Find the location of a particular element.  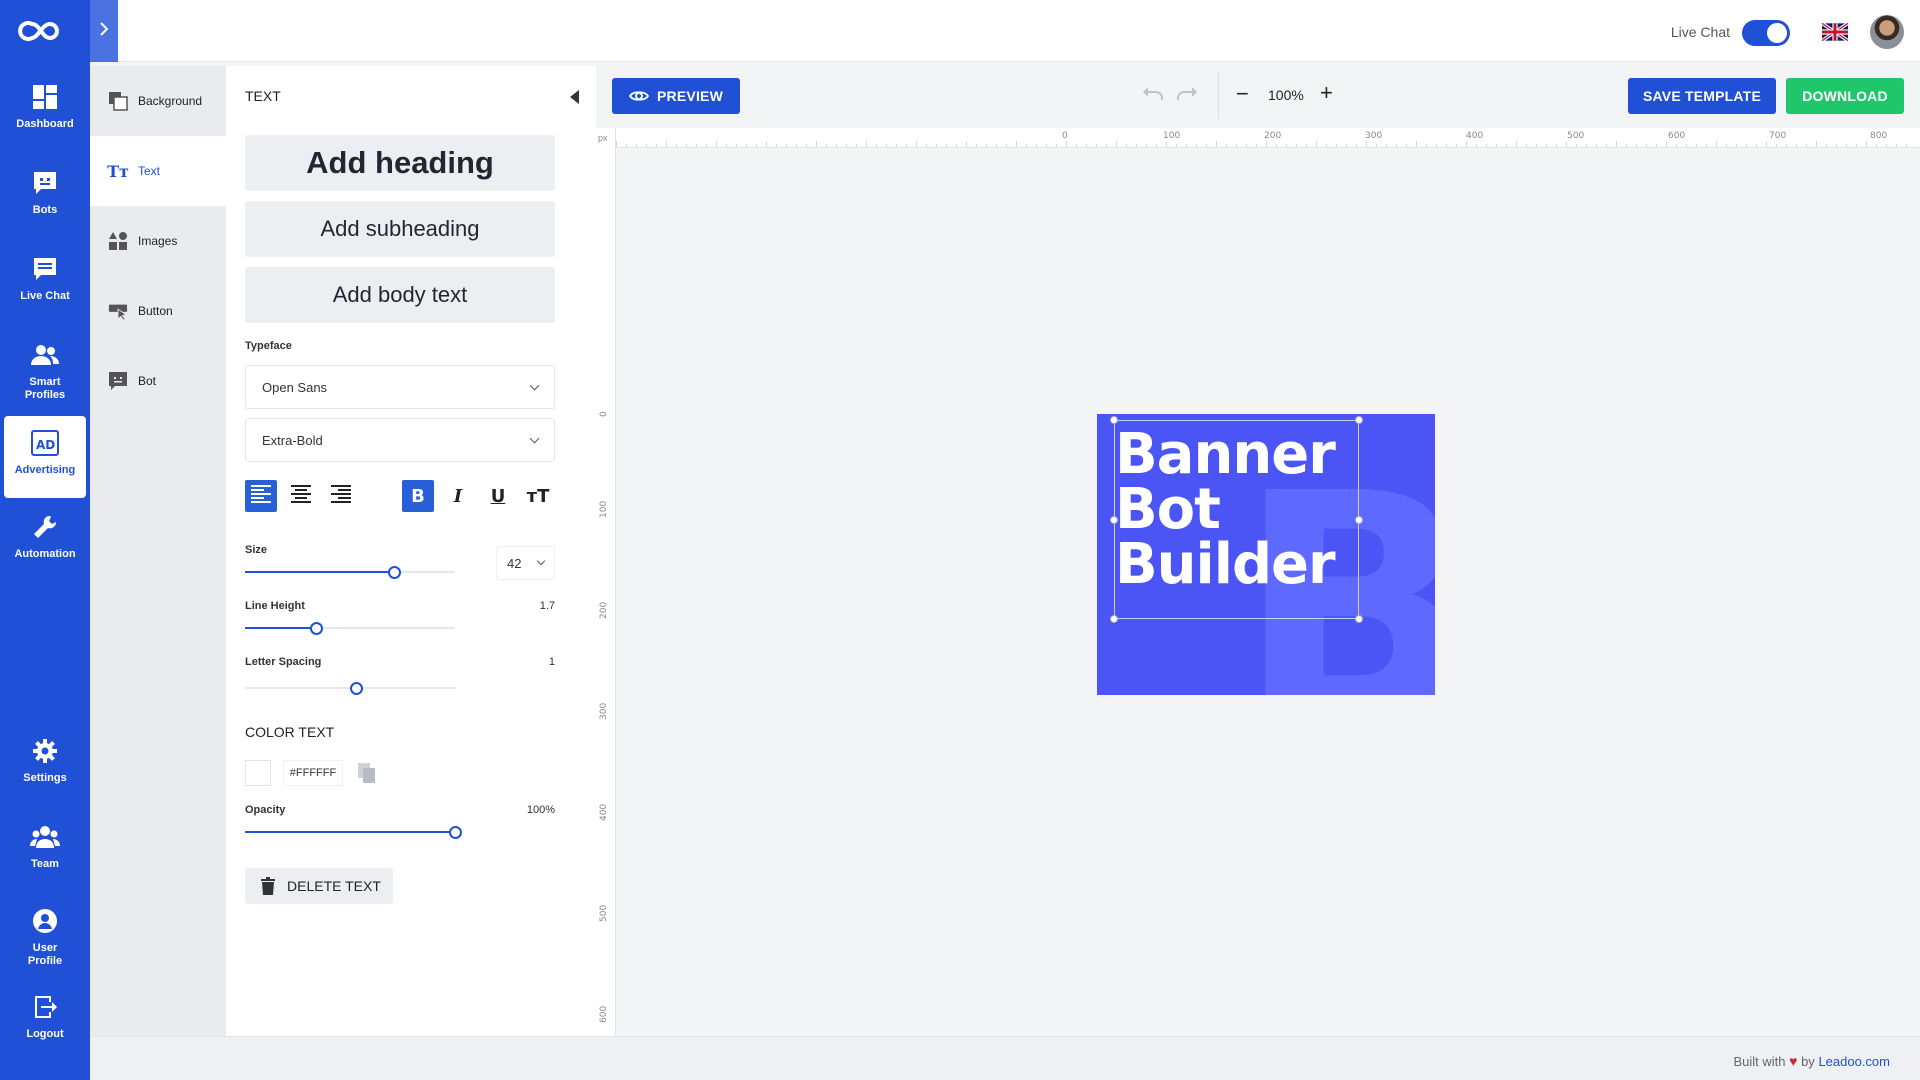

text-selection-box is located at coordinates (1236, 519).